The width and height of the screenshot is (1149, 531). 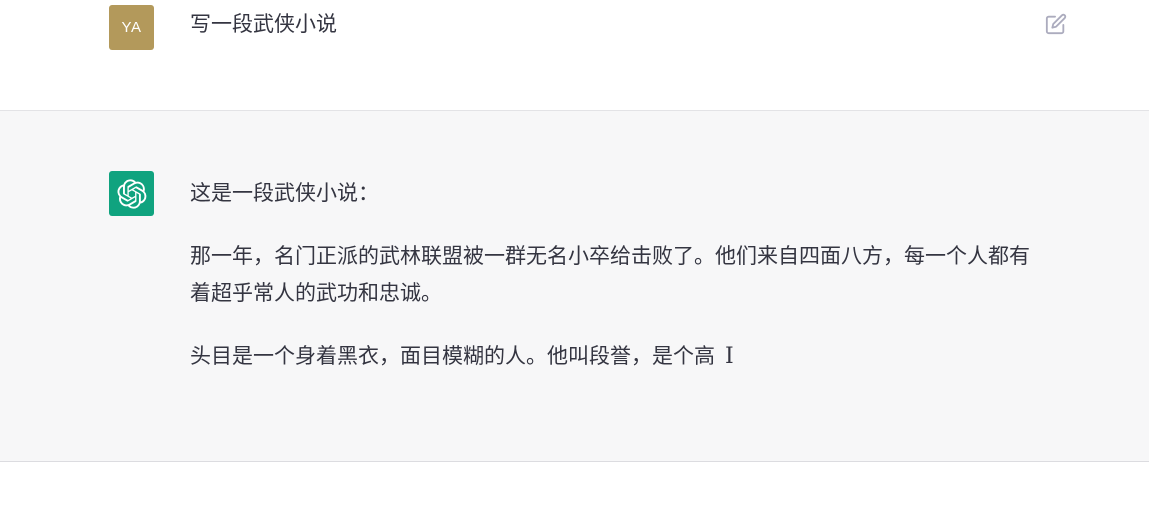 I want to click on edit-message-button, so click(x=1056, y=24).